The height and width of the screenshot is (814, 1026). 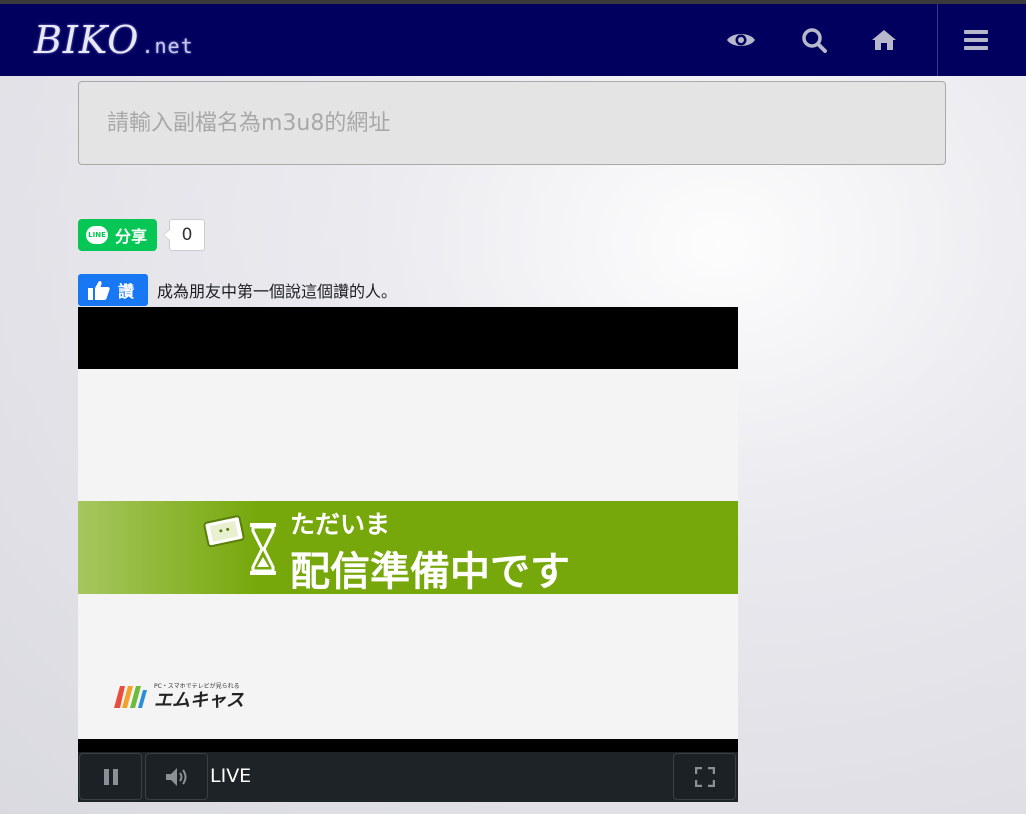 What do you see at coordinates (126, 291) in the screenshot?
I see `facebook-like-label: 讚` at bounding box center [126, 291].